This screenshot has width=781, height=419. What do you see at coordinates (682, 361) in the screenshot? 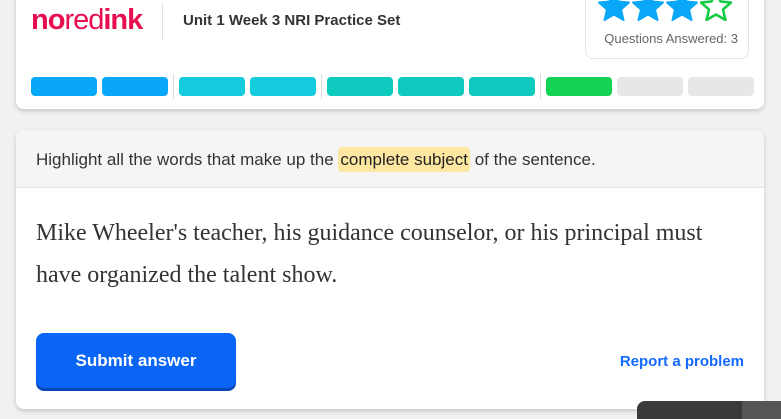
I see `report-problem-link: Report a problem` at bounding box center [682, 361].